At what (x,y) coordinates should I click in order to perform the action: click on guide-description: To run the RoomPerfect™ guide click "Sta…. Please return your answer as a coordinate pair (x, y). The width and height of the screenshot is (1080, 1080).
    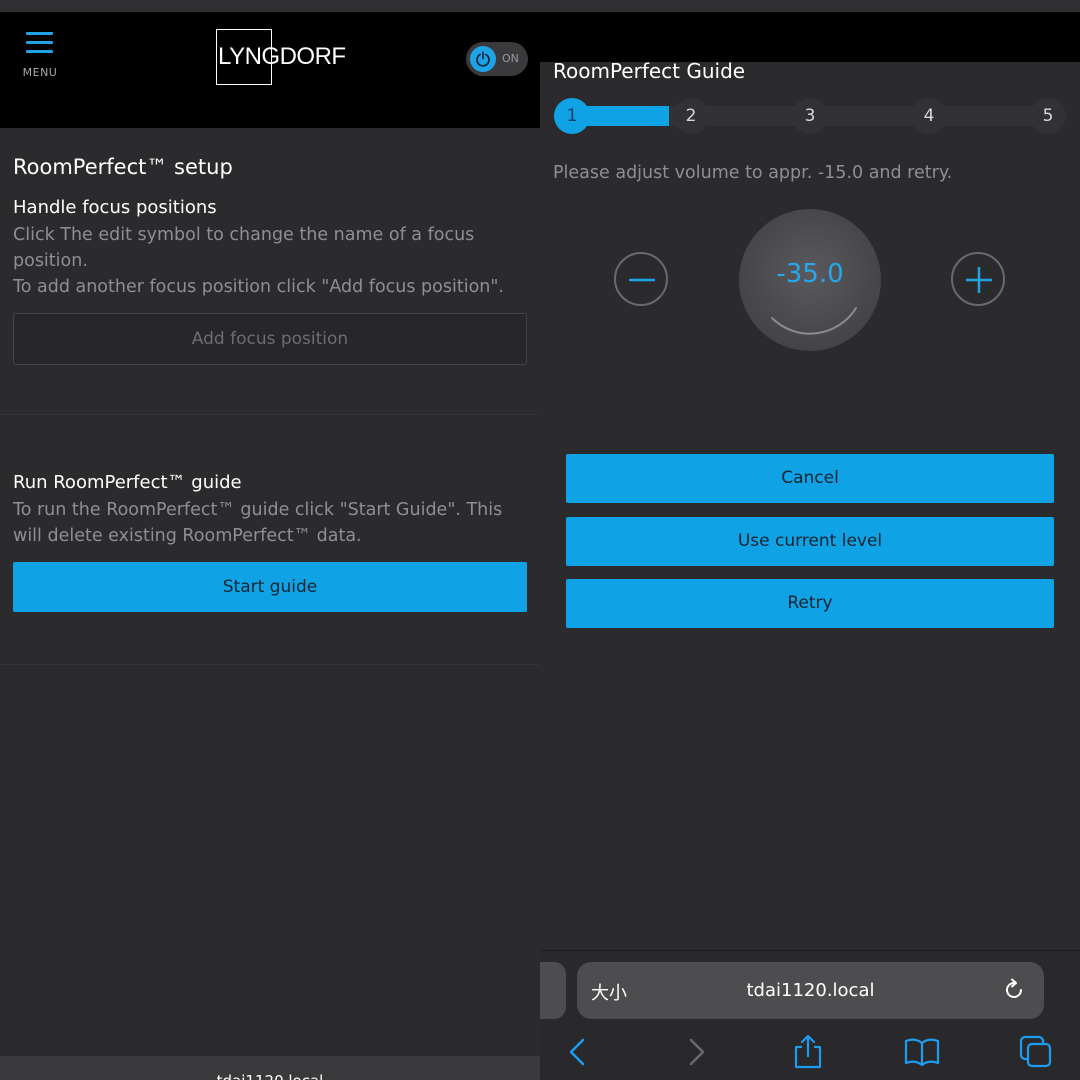
    Looking at the image, I should click on (258, 523).